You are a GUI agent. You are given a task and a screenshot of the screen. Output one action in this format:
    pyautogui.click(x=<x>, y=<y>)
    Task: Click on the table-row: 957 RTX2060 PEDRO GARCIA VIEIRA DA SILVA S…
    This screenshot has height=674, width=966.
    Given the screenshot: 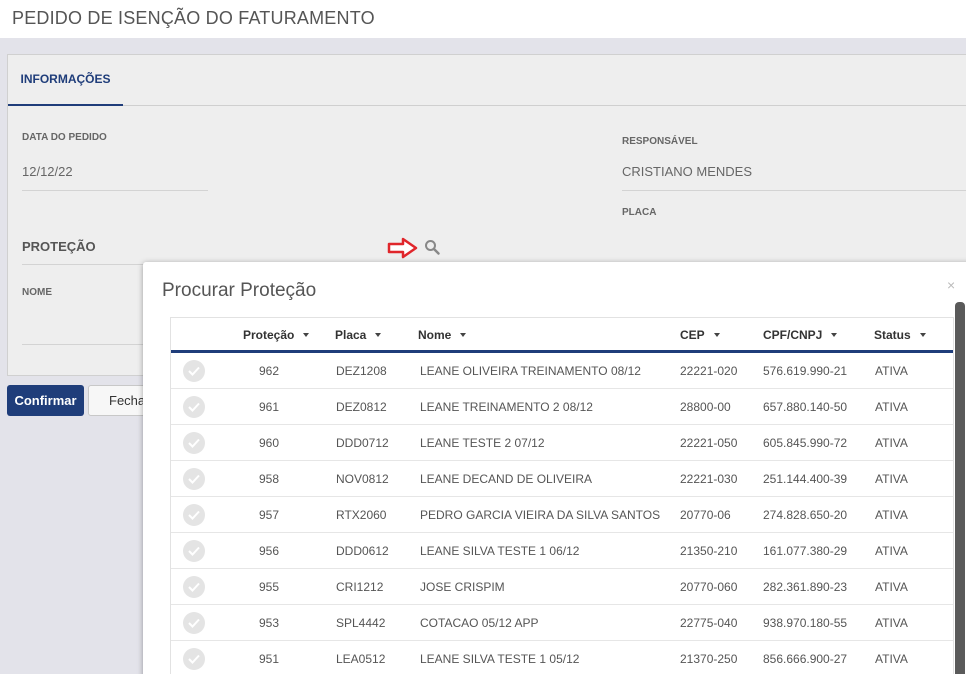 What is the action you would take?
    pyautogui.click(x=562, y=515)
    